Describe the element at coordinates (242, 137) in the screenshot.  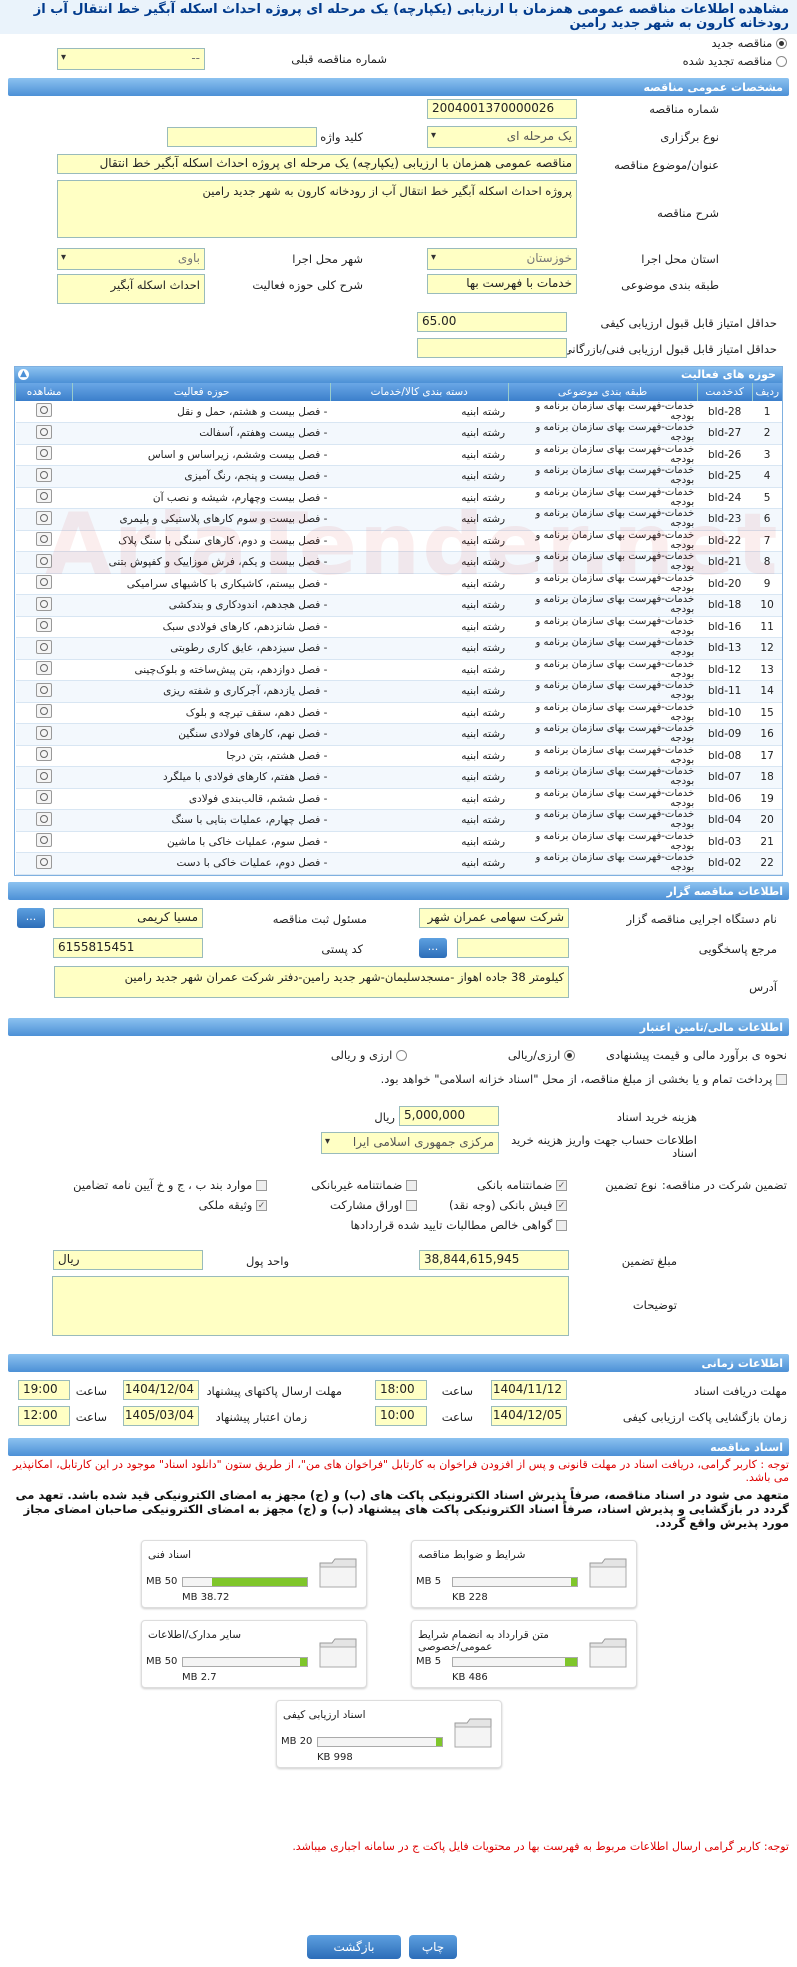
I see `keyword-field` at that location.